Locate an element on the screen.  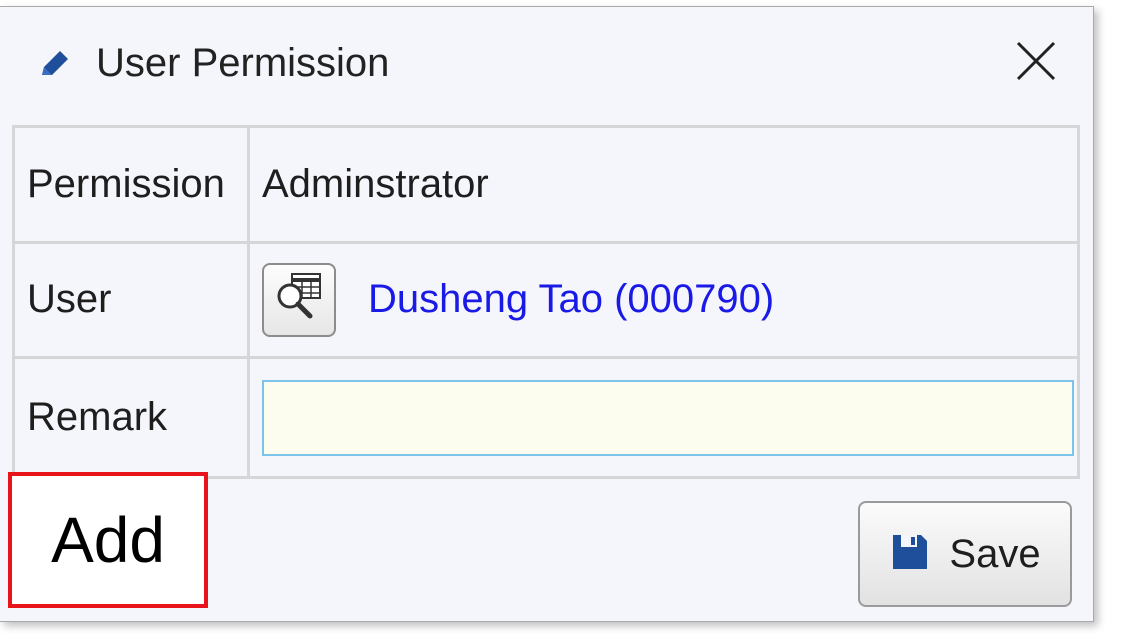
remark-label: Remark is located at coordinates (131, 417).